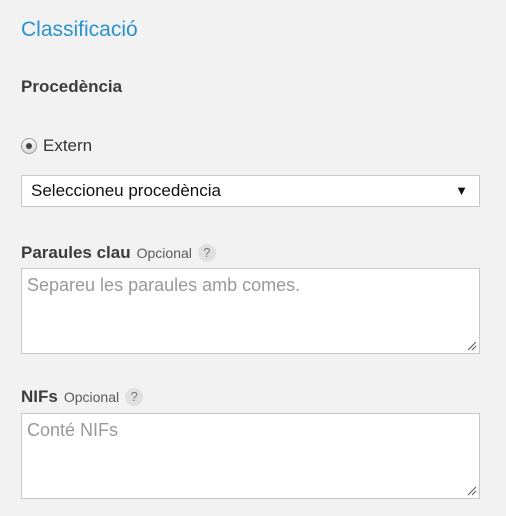 The width and height of the screenshot is (506, 516). What do you see at coordinates (67, 146) in the screenshot?
I see `radio-extern-label: Extern` at bounding box center [67, 146].